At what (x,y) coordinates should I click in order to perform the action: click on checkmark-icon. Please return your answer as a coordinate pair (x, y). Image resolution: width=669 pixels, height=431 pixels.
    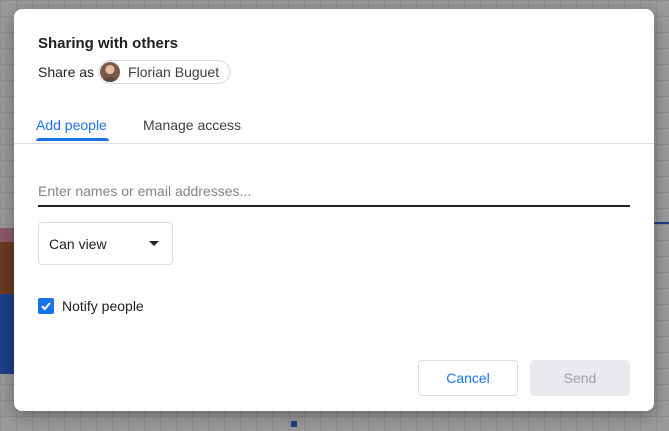
    Looking at the image, I should click on (46, 306).